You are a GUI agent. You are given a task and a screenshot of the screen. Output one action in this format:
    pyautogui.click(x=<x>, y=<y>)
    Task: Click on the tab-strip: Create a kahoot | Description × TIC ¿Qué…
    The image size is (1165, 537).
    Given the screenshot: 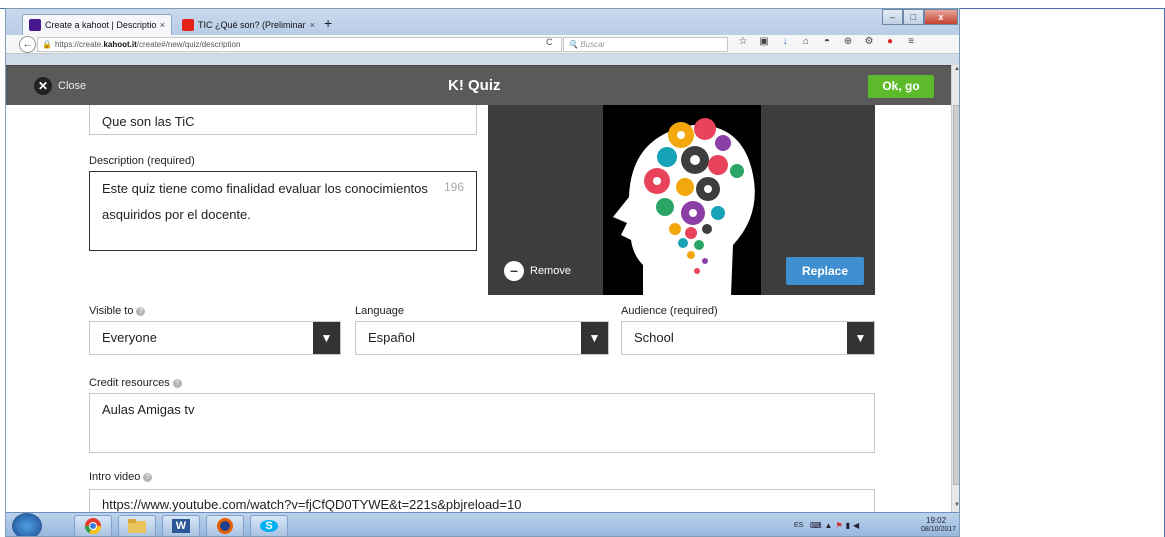 What is the action you would take?
    pyautogui.click(x=482, y=22)
    